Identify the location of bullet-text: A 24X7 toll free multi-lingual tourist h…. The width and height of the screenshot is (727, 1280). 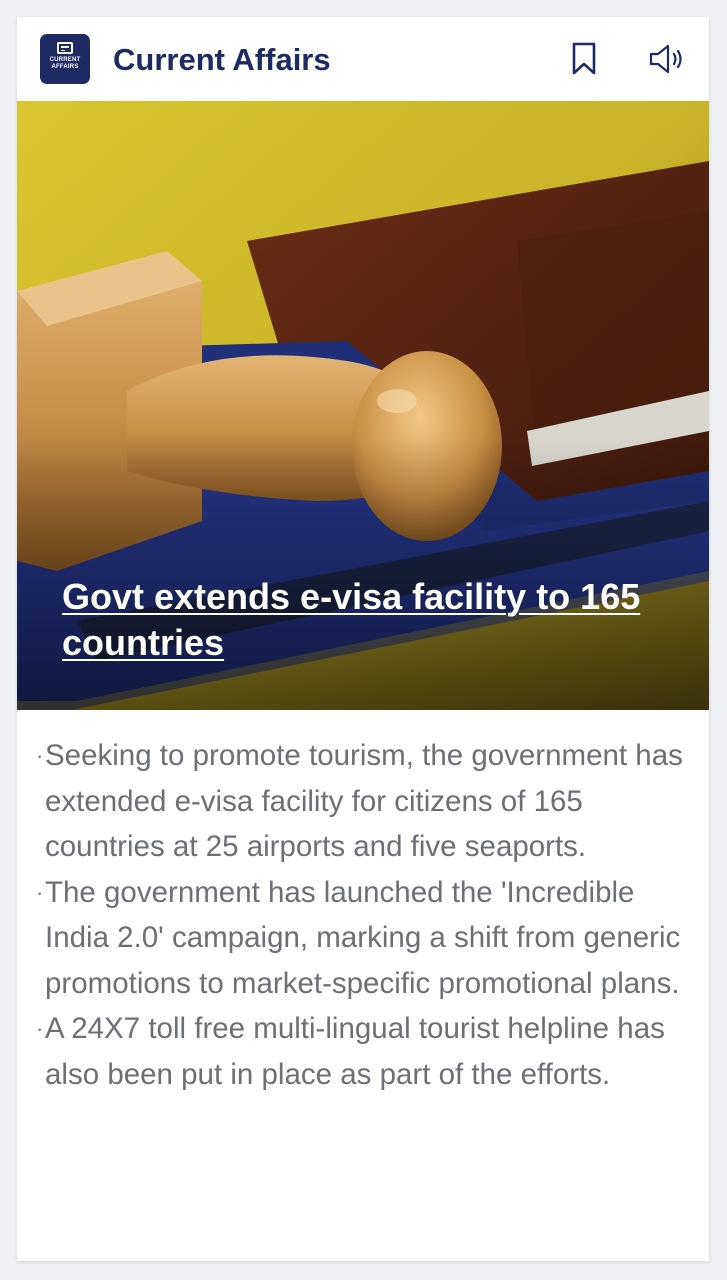
(355, 1051).